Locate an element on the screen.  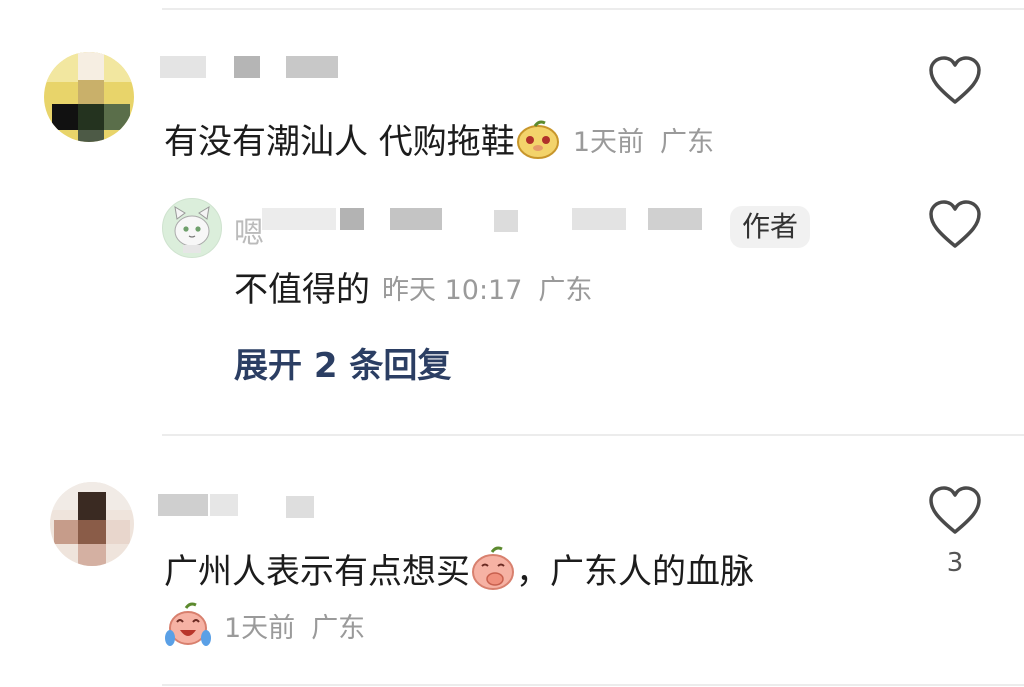
reply-meta: 昨天 10:17 广东 is located at coordinates (487, 290).